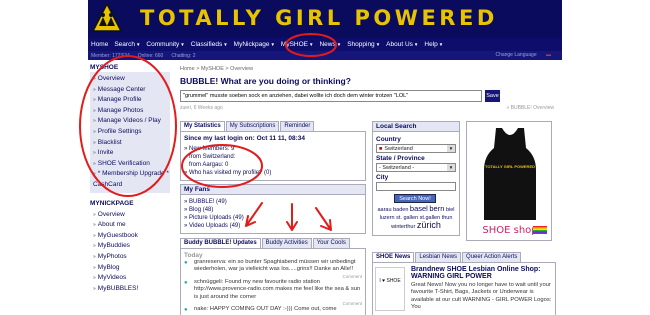 The width and height of the screenshot is (650, 315). What do you see at coordinates (429, 225) in the screenshot?
I see `city-tag: zürich` at bounding box center [429, 225].